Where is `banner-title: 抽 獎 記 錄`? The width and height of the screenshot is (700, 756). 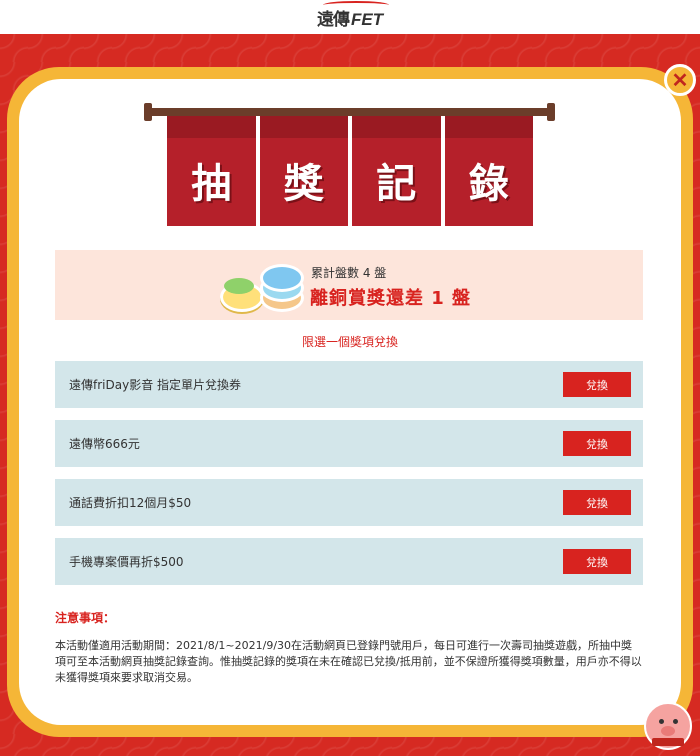
banner-title: 抽 獎 記 錄 is located at coordinates (350, 171).